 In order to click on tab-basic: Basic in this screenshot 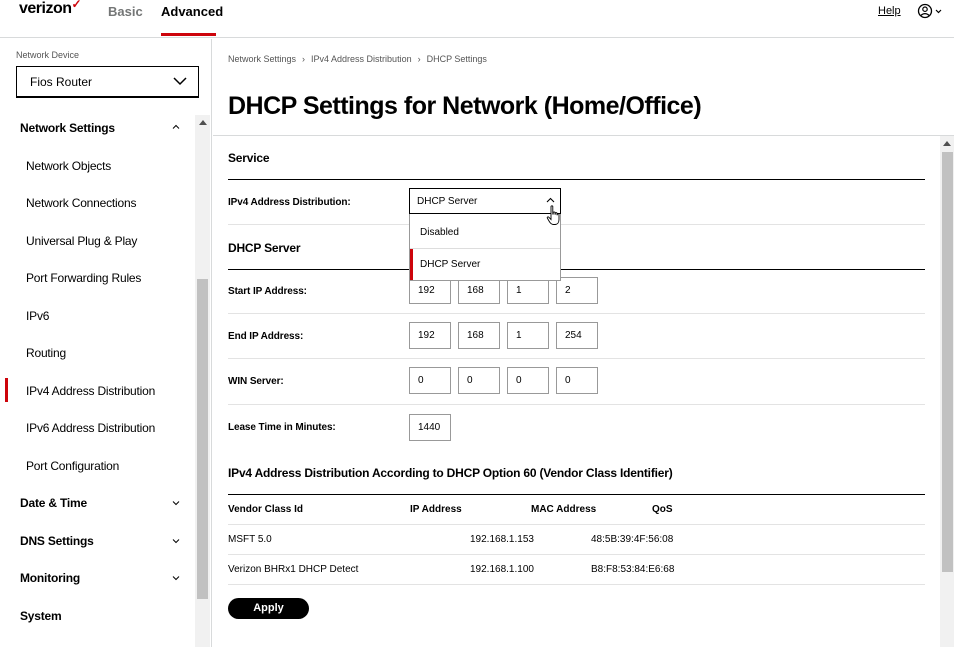, I will do `click(125, 11)`.